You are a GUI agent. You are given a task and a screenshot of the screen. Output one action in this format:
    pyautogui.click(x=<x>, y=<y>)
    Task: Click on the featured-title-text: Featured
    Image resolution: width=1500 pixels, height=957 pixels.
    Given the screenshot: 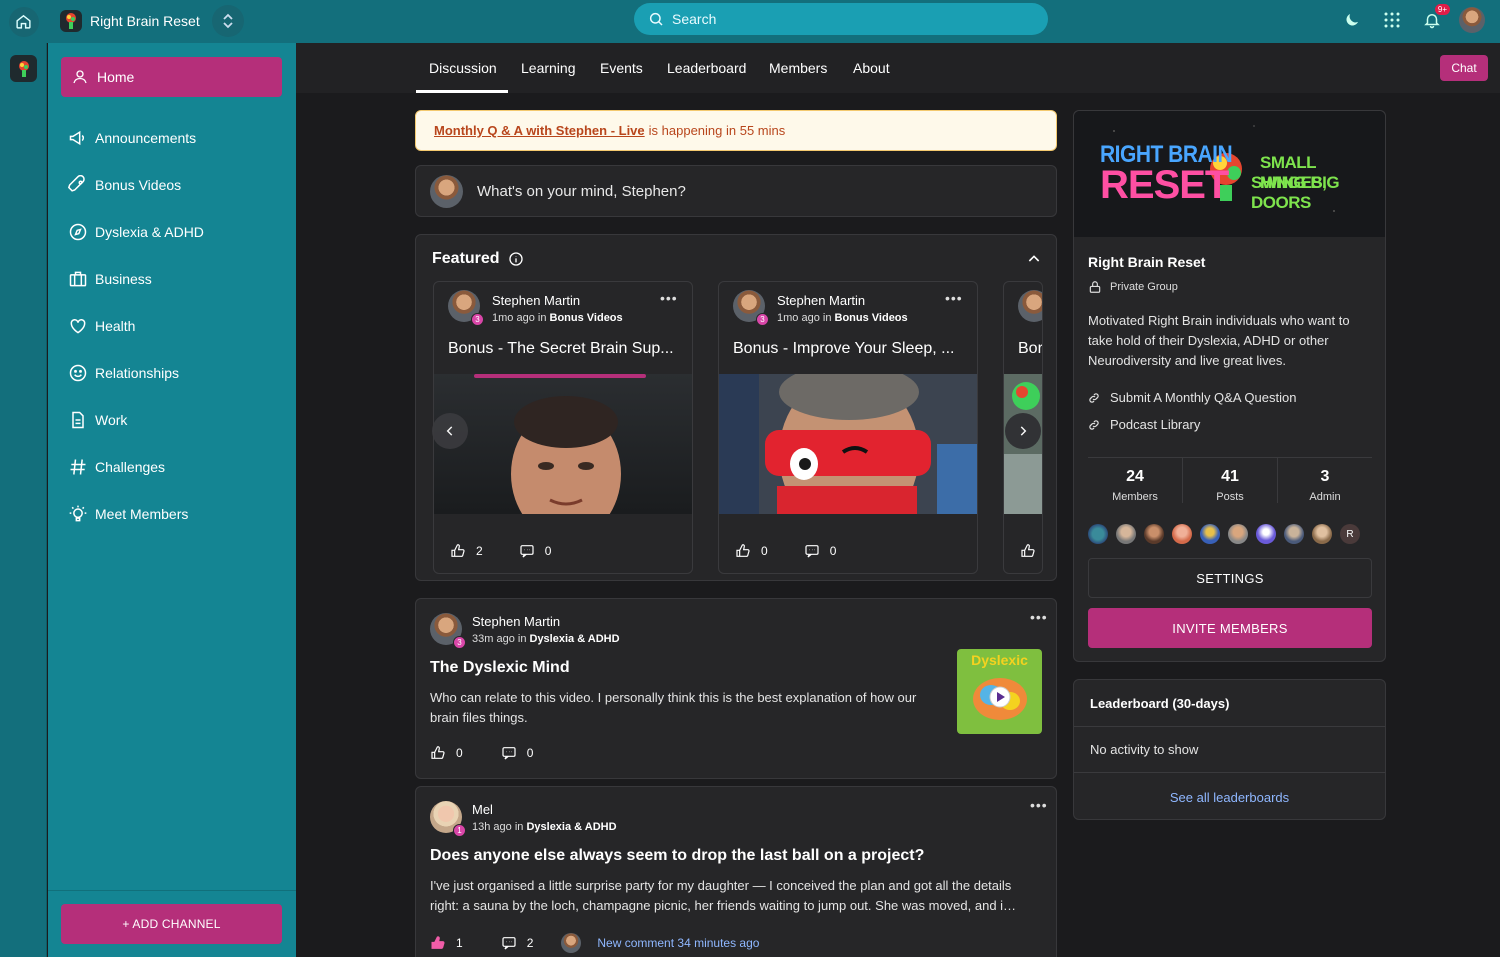 What is the action you would take?
    pyautogui.click(x=466, y=258)
    